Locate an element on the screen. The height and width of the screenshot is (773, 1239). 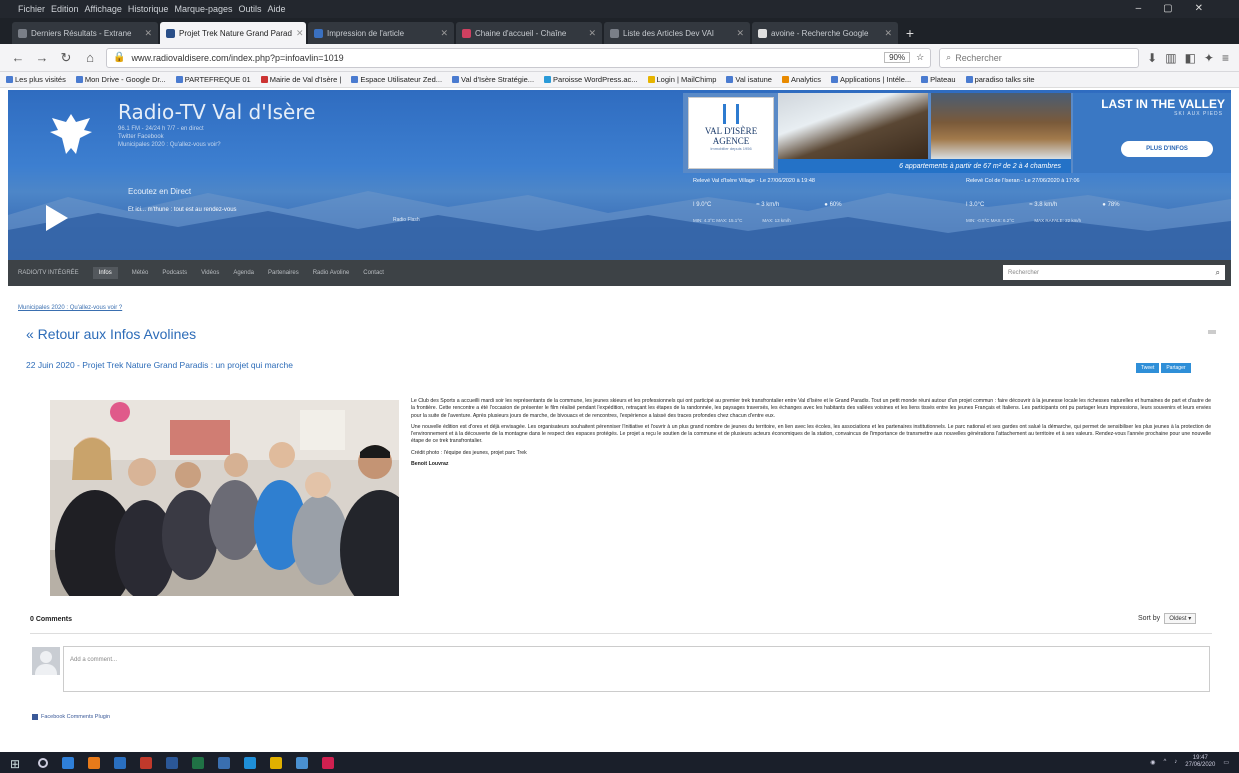
browser-tab-active: Projet Trek Nature Grand Parad ✕ is located at coordinates (233, 33).